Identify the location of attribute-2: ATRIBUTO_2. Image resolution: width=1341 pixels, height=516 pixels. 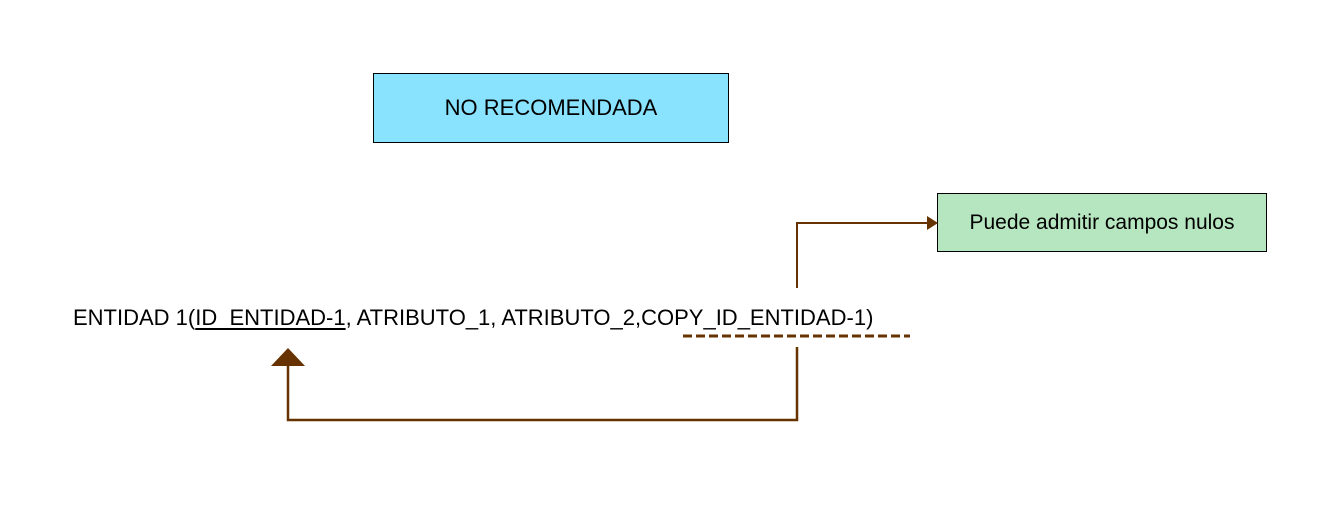
(568, 317).